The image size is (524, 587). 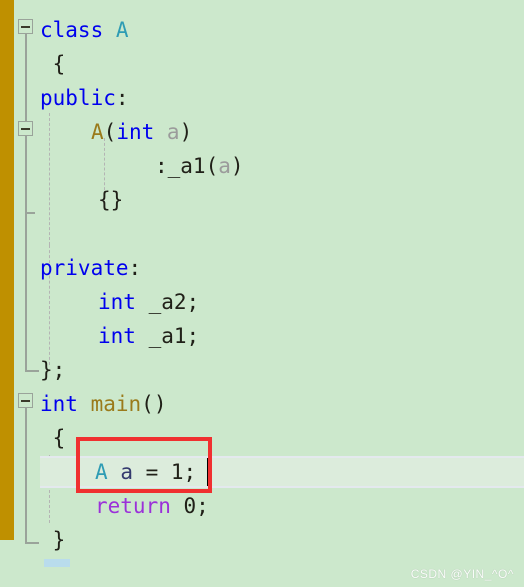 What do you see at coordinates (154, 404) in the screenshot?
I see `code-token: ()` at bounding box center [154, 404].